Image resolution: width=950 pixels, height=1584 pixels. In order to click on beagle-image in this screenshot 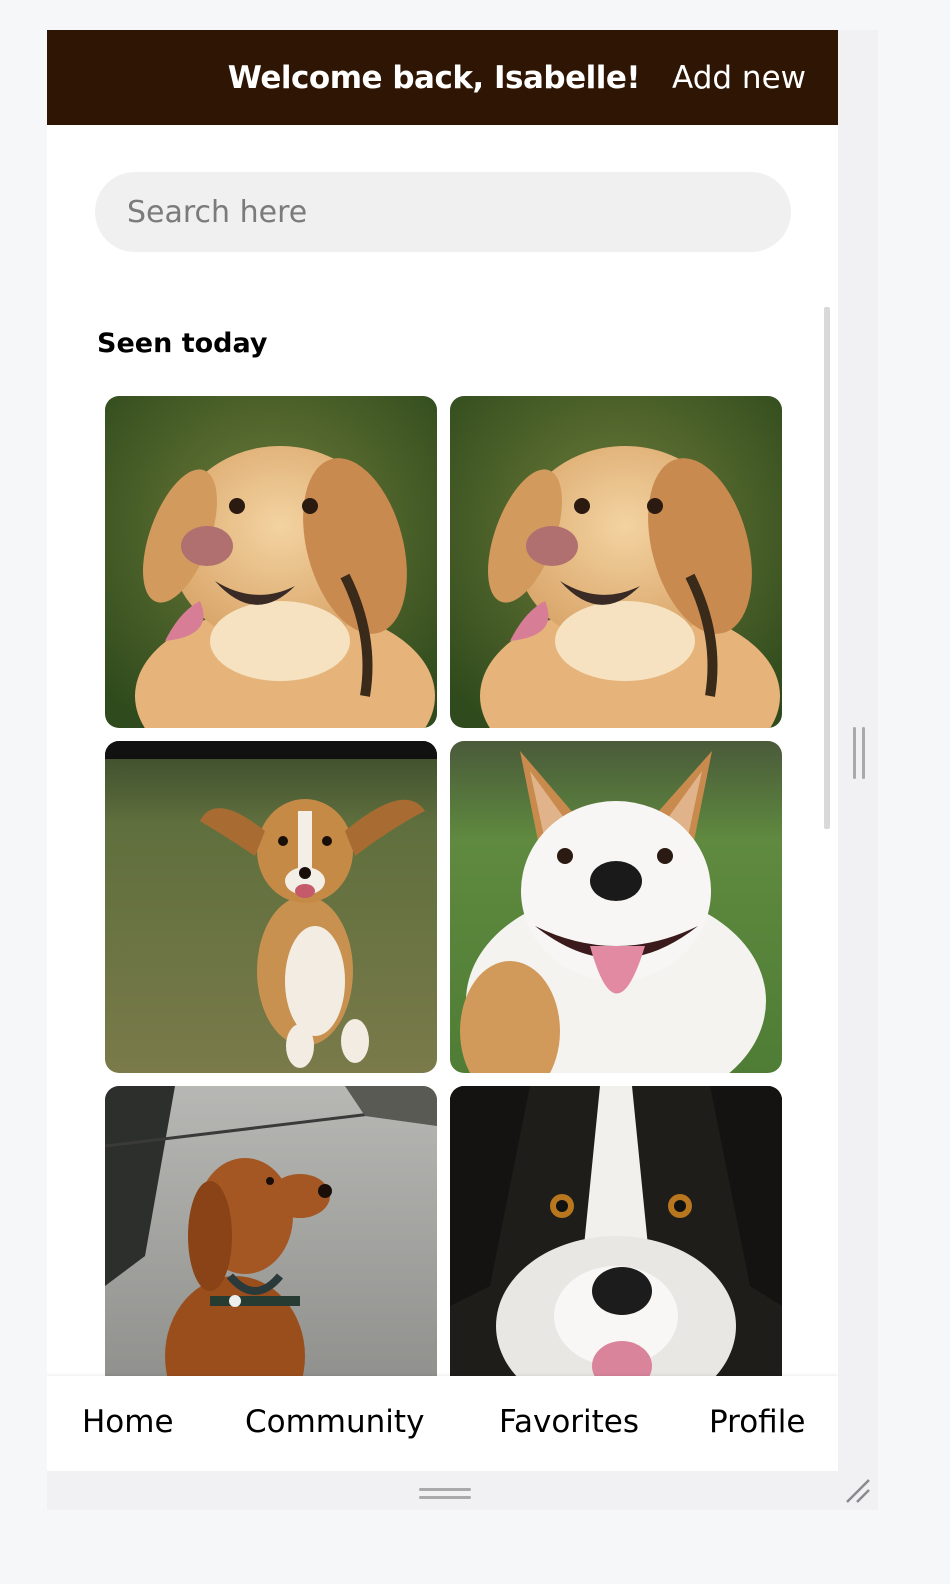, I will do `click(271, 907)`.